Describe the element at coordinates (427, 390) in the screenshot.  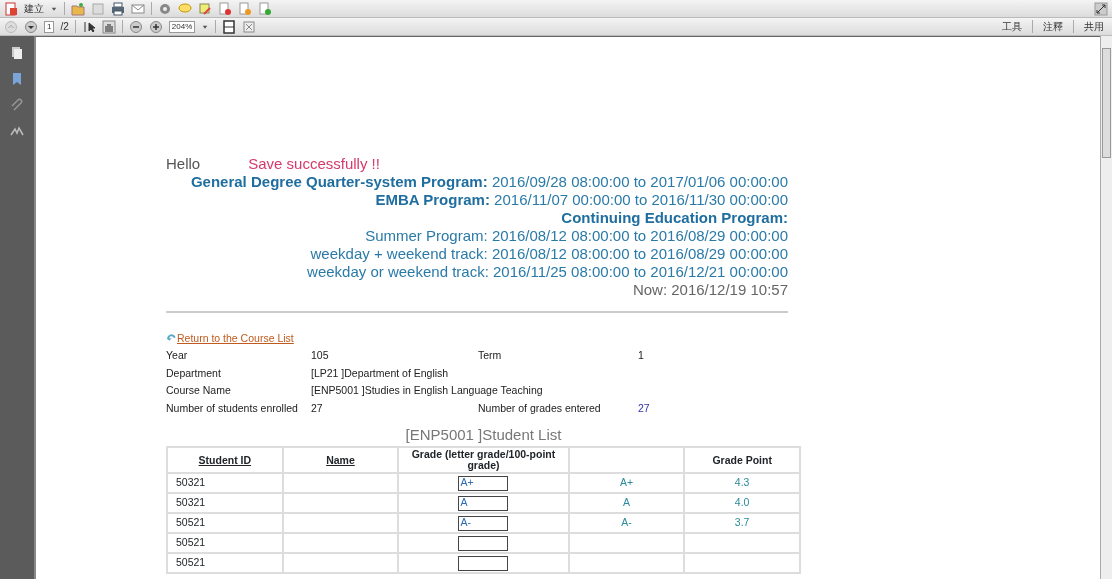
I see `field-value: [ENP5001 ]Studies in English Language Teaching` at that location.